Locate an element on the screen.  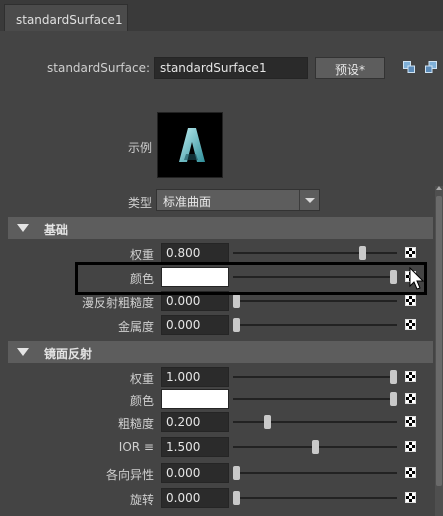
focus-input-icon is located at coordinates (409, 67).